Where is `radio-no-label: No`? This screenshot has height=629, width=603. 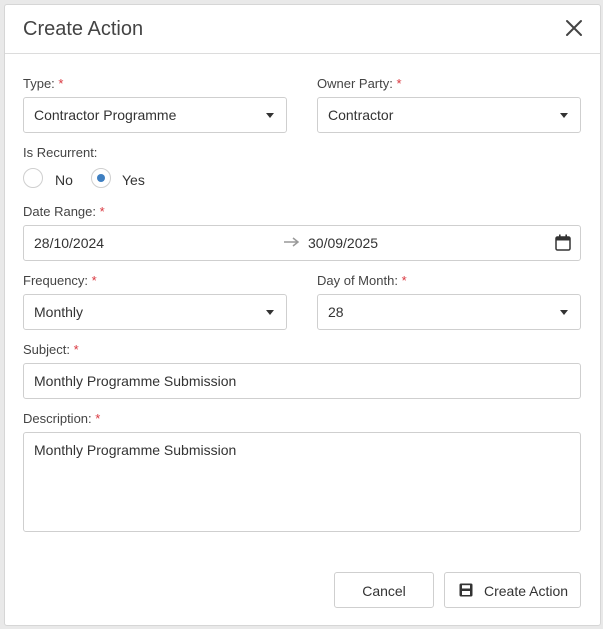 radio-no-label: No is located at coordinates (64, 180).